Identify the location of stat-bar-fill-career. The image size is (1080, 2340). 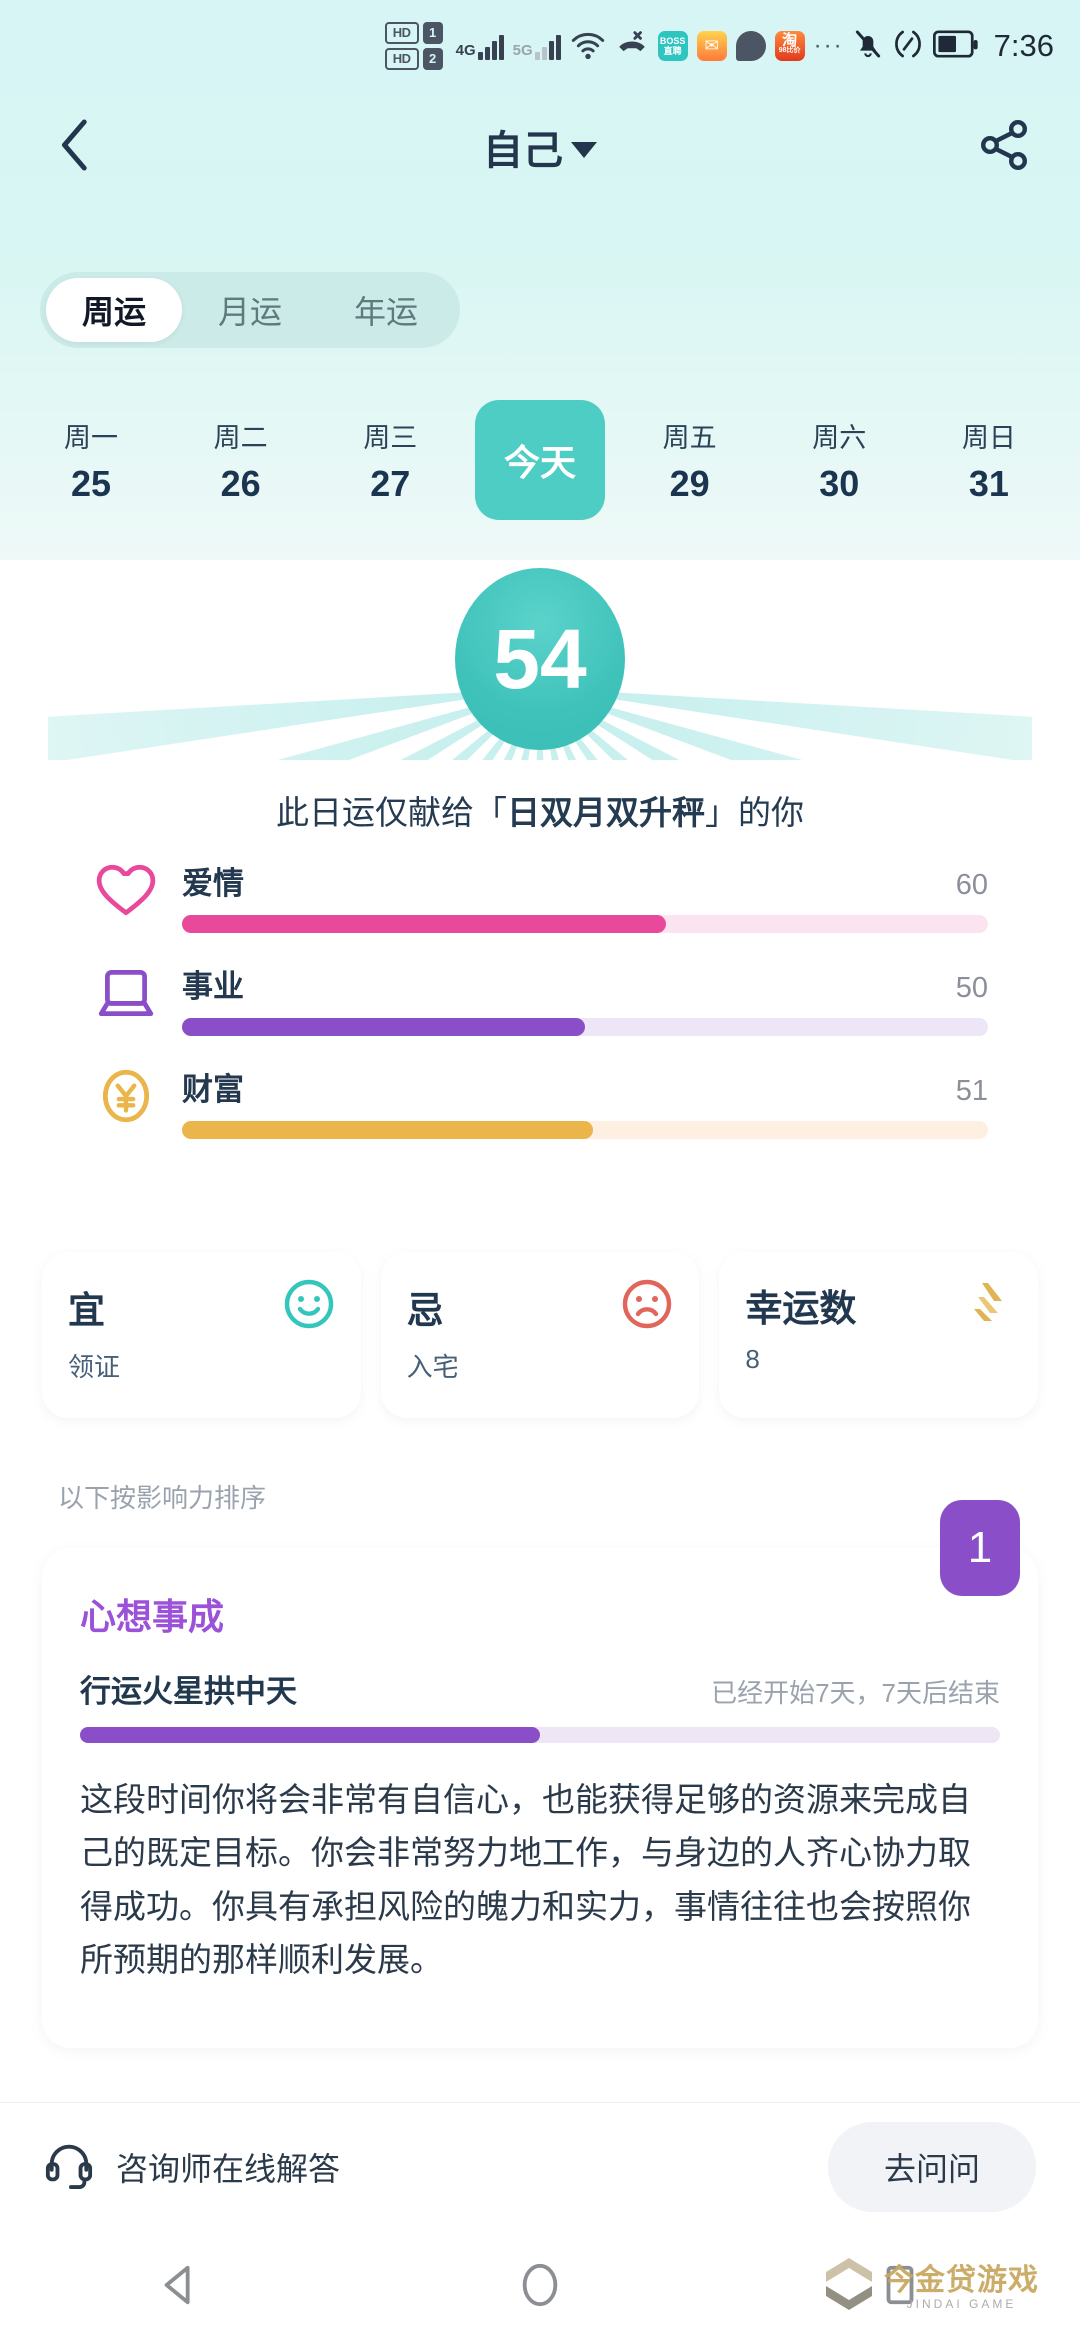
(383, 1027).